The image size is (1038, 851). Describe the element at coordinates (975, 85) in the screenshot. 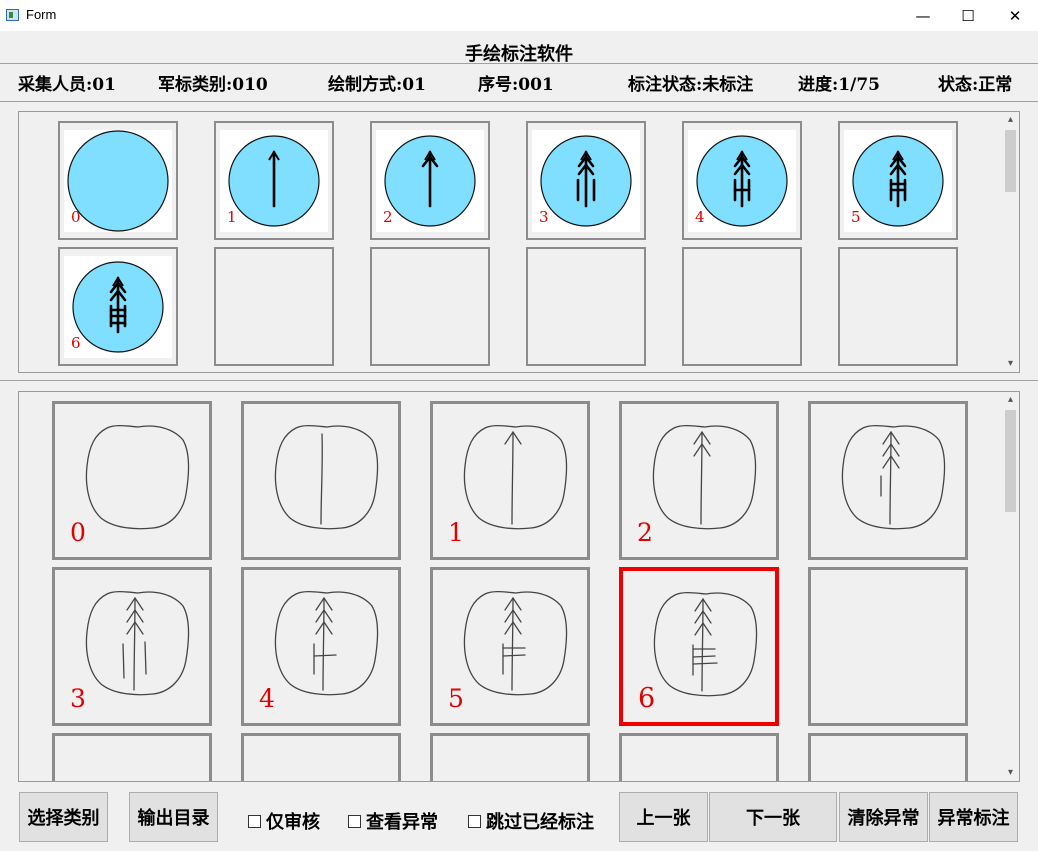

I see `state-label: 状态:正常` at that location.